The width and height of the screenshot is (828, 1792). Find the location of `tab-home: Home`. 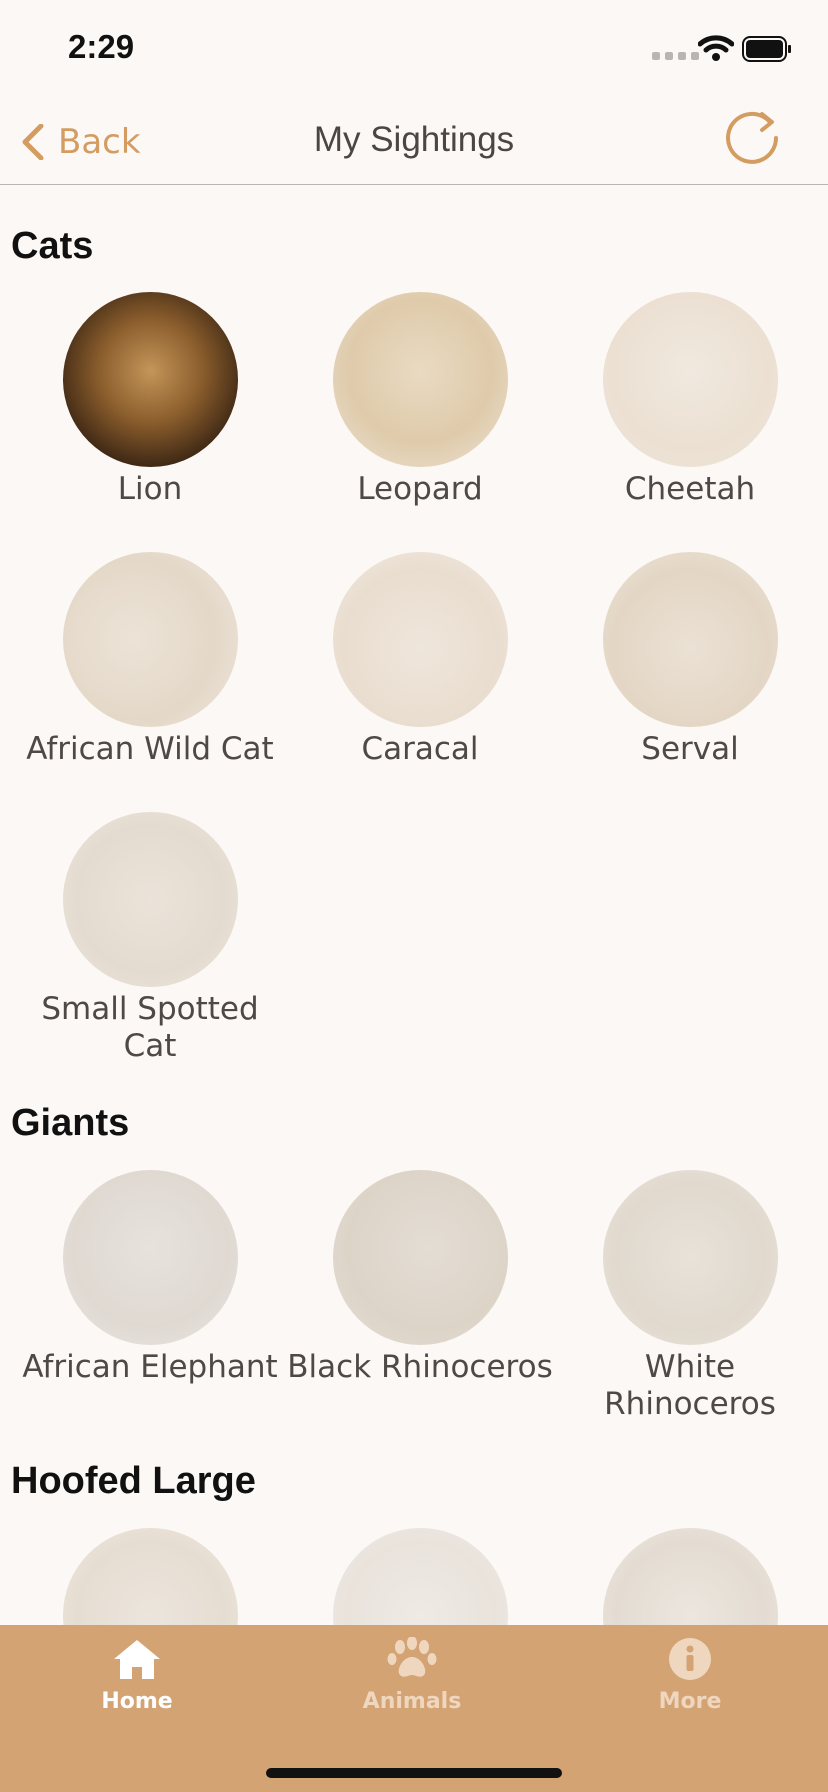

tab-home: Home is located at coordinates (137, 1675).